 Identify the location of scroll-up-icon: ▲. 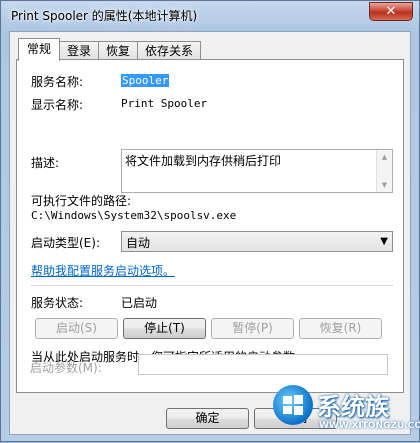
(384, 157).